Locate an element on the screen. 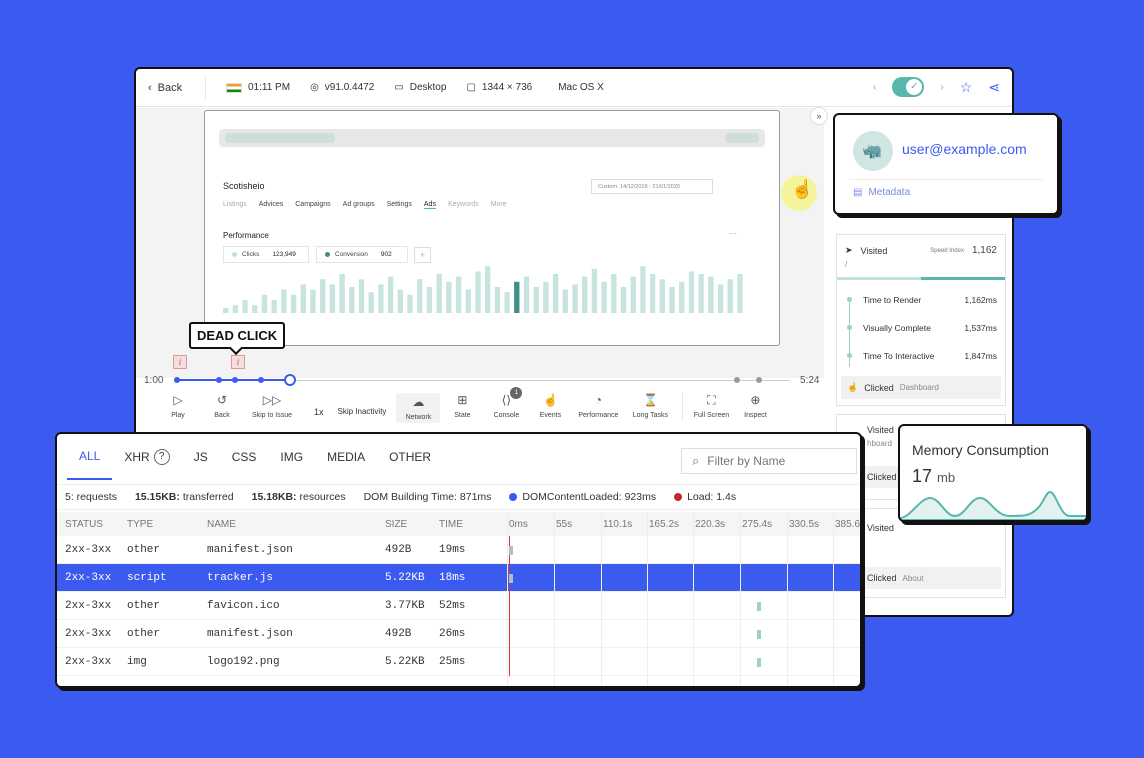 This screenshot has height=758, width=1144. network-button: ☁ Network is located at coordinates (418, 408).